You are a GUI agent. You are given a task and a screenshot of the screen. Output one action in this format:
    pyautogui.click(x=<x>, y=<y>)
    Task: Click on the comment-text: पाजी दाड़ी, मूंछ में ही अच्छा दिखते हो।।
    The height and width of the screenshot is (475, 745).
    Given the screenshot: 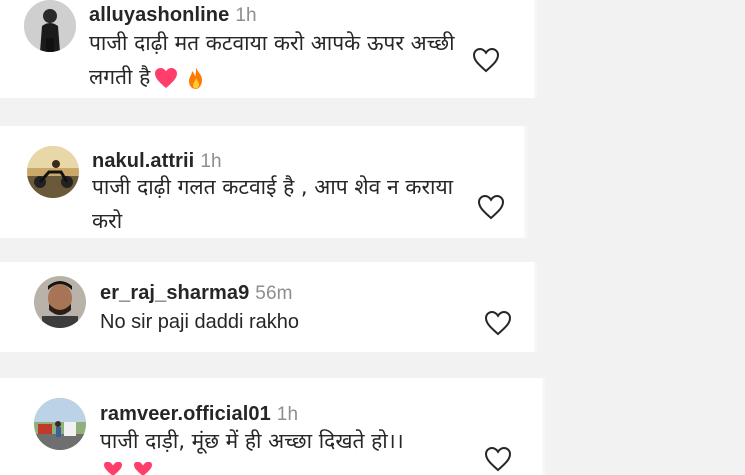 What is the action you would take?
    pyautogui.click(x=285, y=441)
    